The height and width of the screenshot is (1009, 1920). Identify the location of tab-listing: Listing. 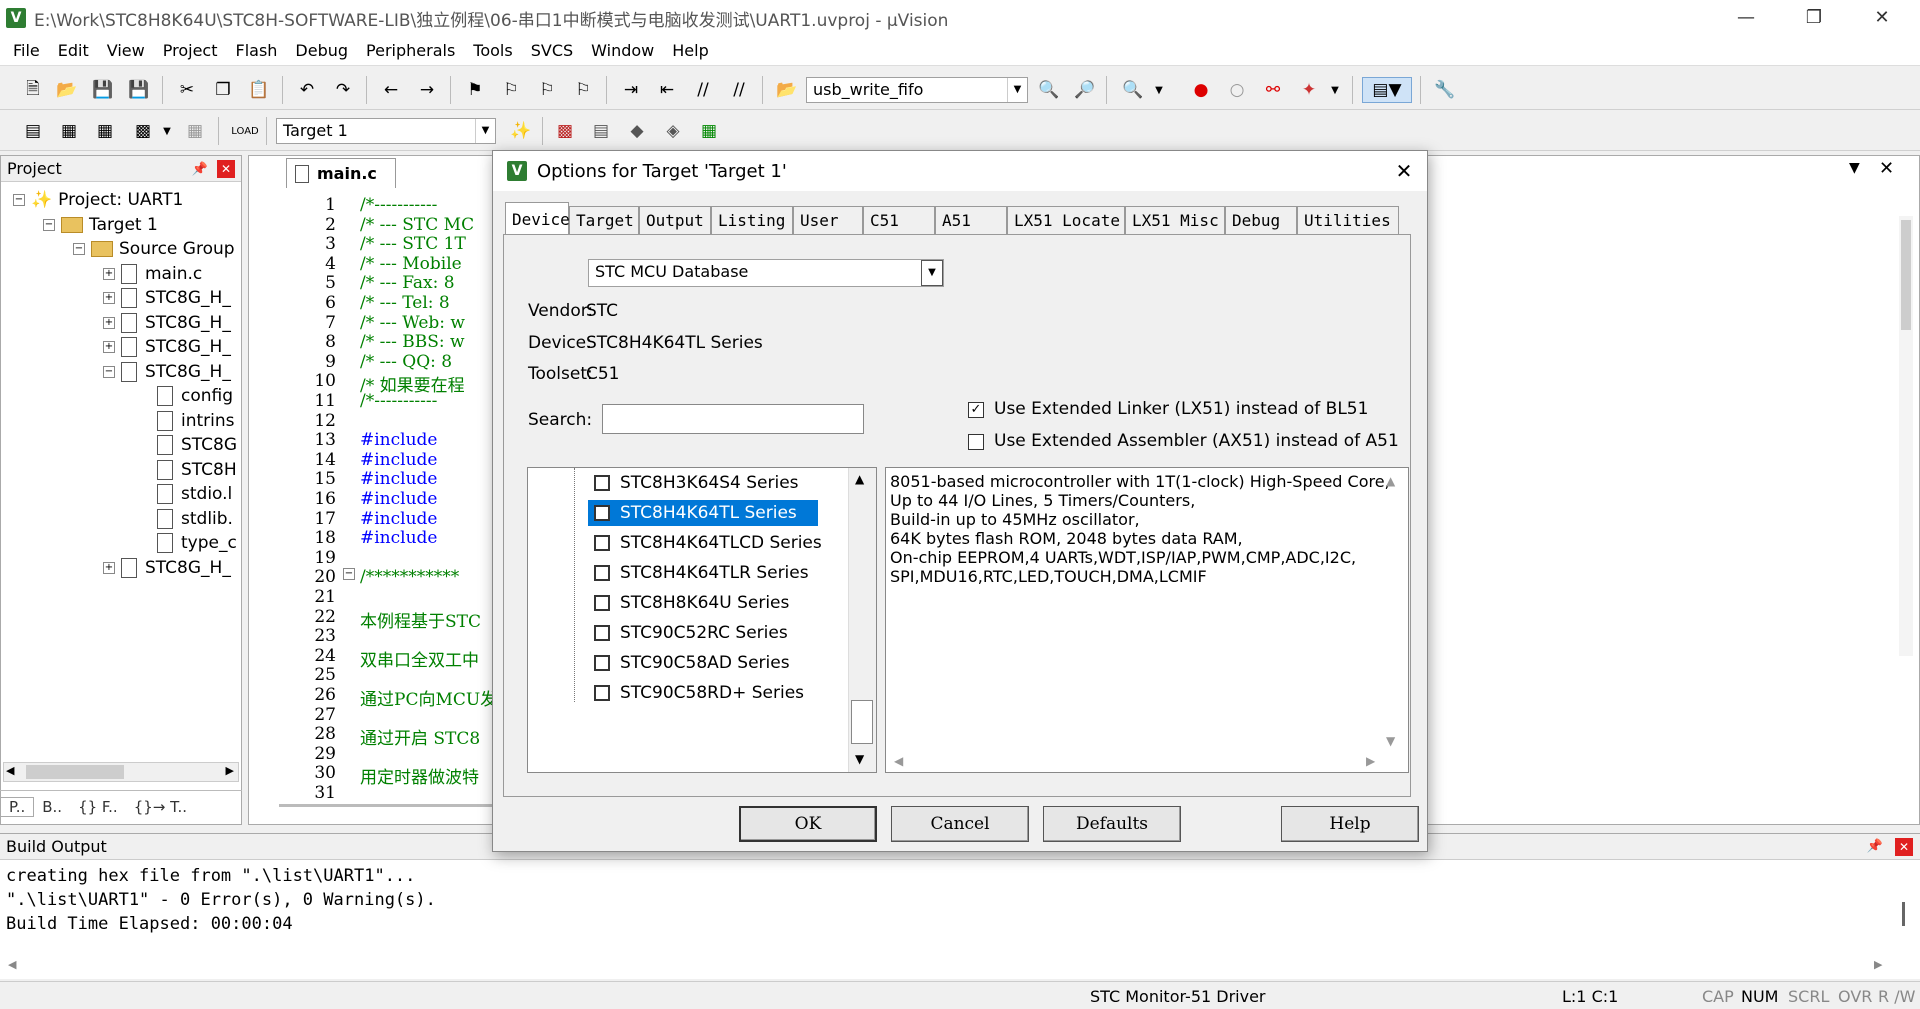
(752, 220).